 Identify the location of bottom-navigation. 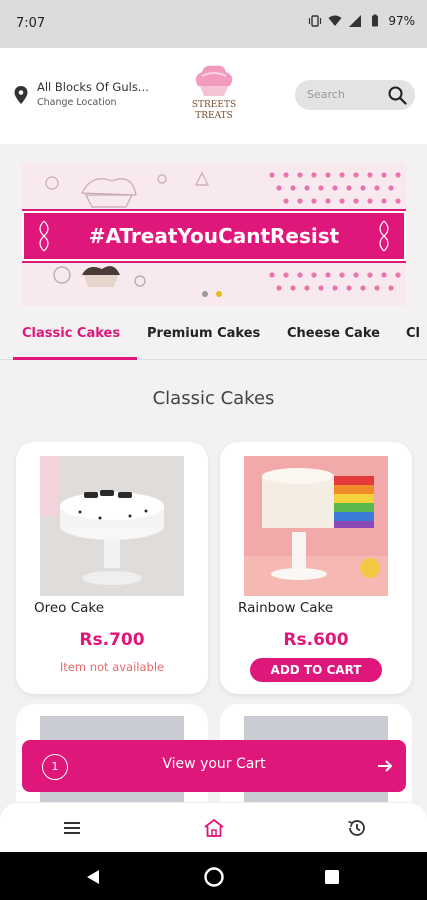
(213, 827).